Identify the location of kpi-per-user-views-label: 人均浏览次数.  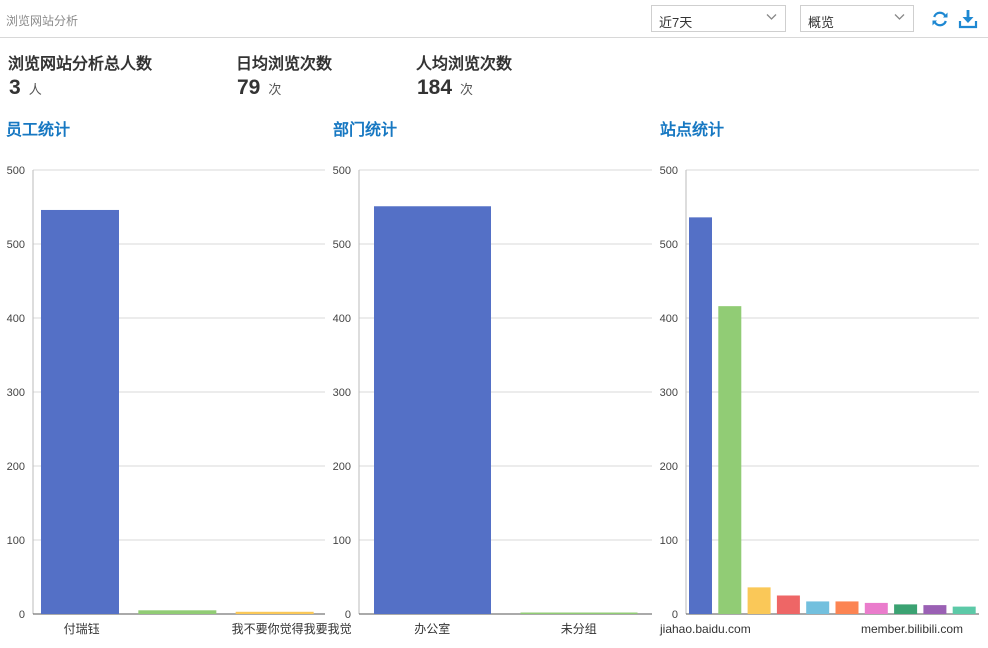
(464, 64).